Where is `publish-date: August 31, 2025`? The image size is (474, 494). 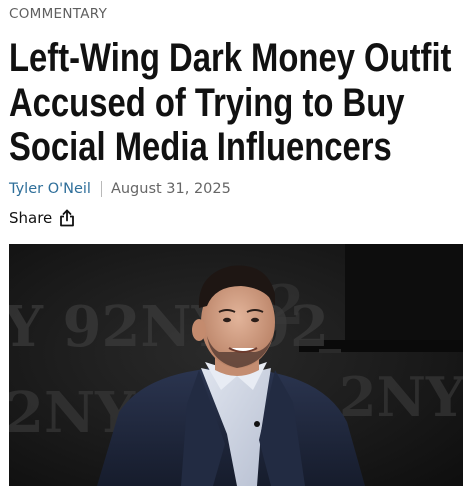
publish-date: August 31, 2025 is located at coordinates (170, 189).